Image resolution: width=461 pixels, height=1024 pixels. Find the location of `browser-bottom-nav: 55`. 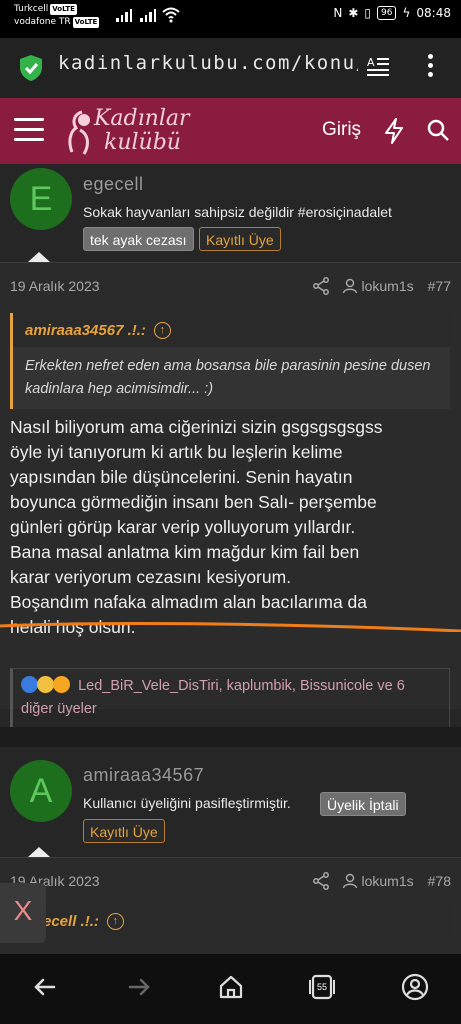

browser-bottom-nav: 55 is located at coordinates (230, 989).